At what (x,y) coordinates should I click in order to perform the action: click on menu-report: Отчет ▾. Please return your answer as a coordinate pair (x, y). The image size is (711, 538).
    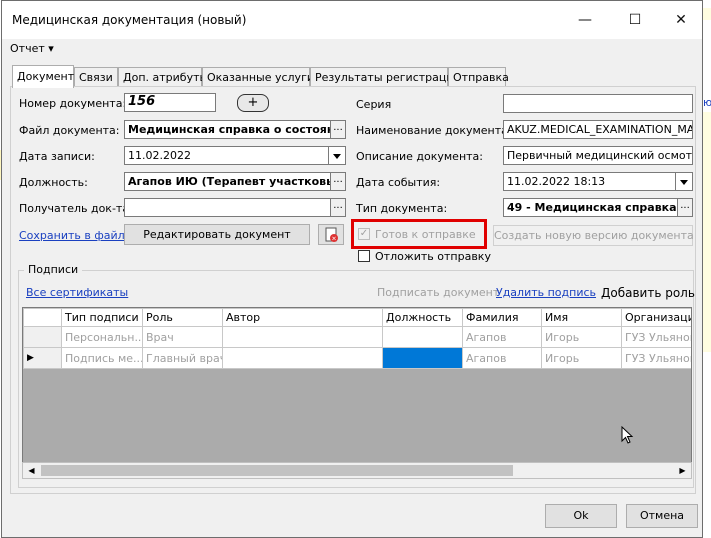
    Looking at the image, I should click on (32, 48).